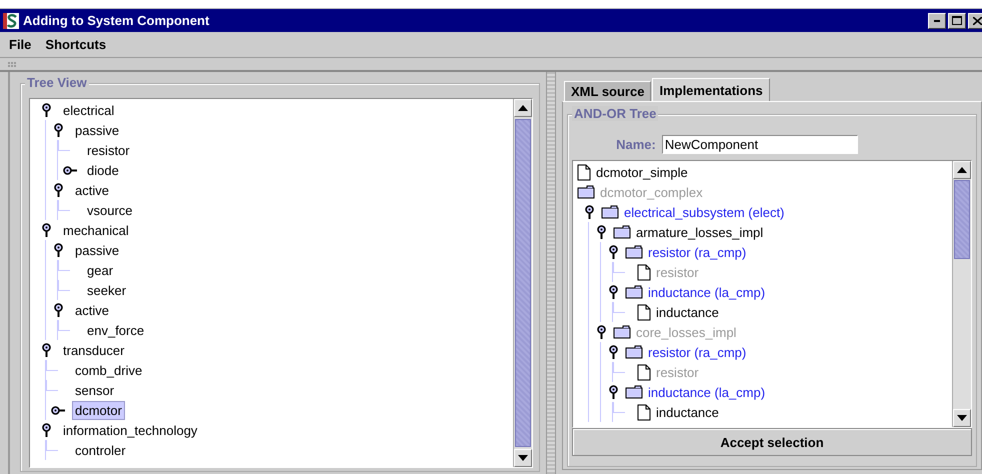 The height and width of the screenshot is (474, 982). I want to click on name-label: Name:, so click(636, 144).